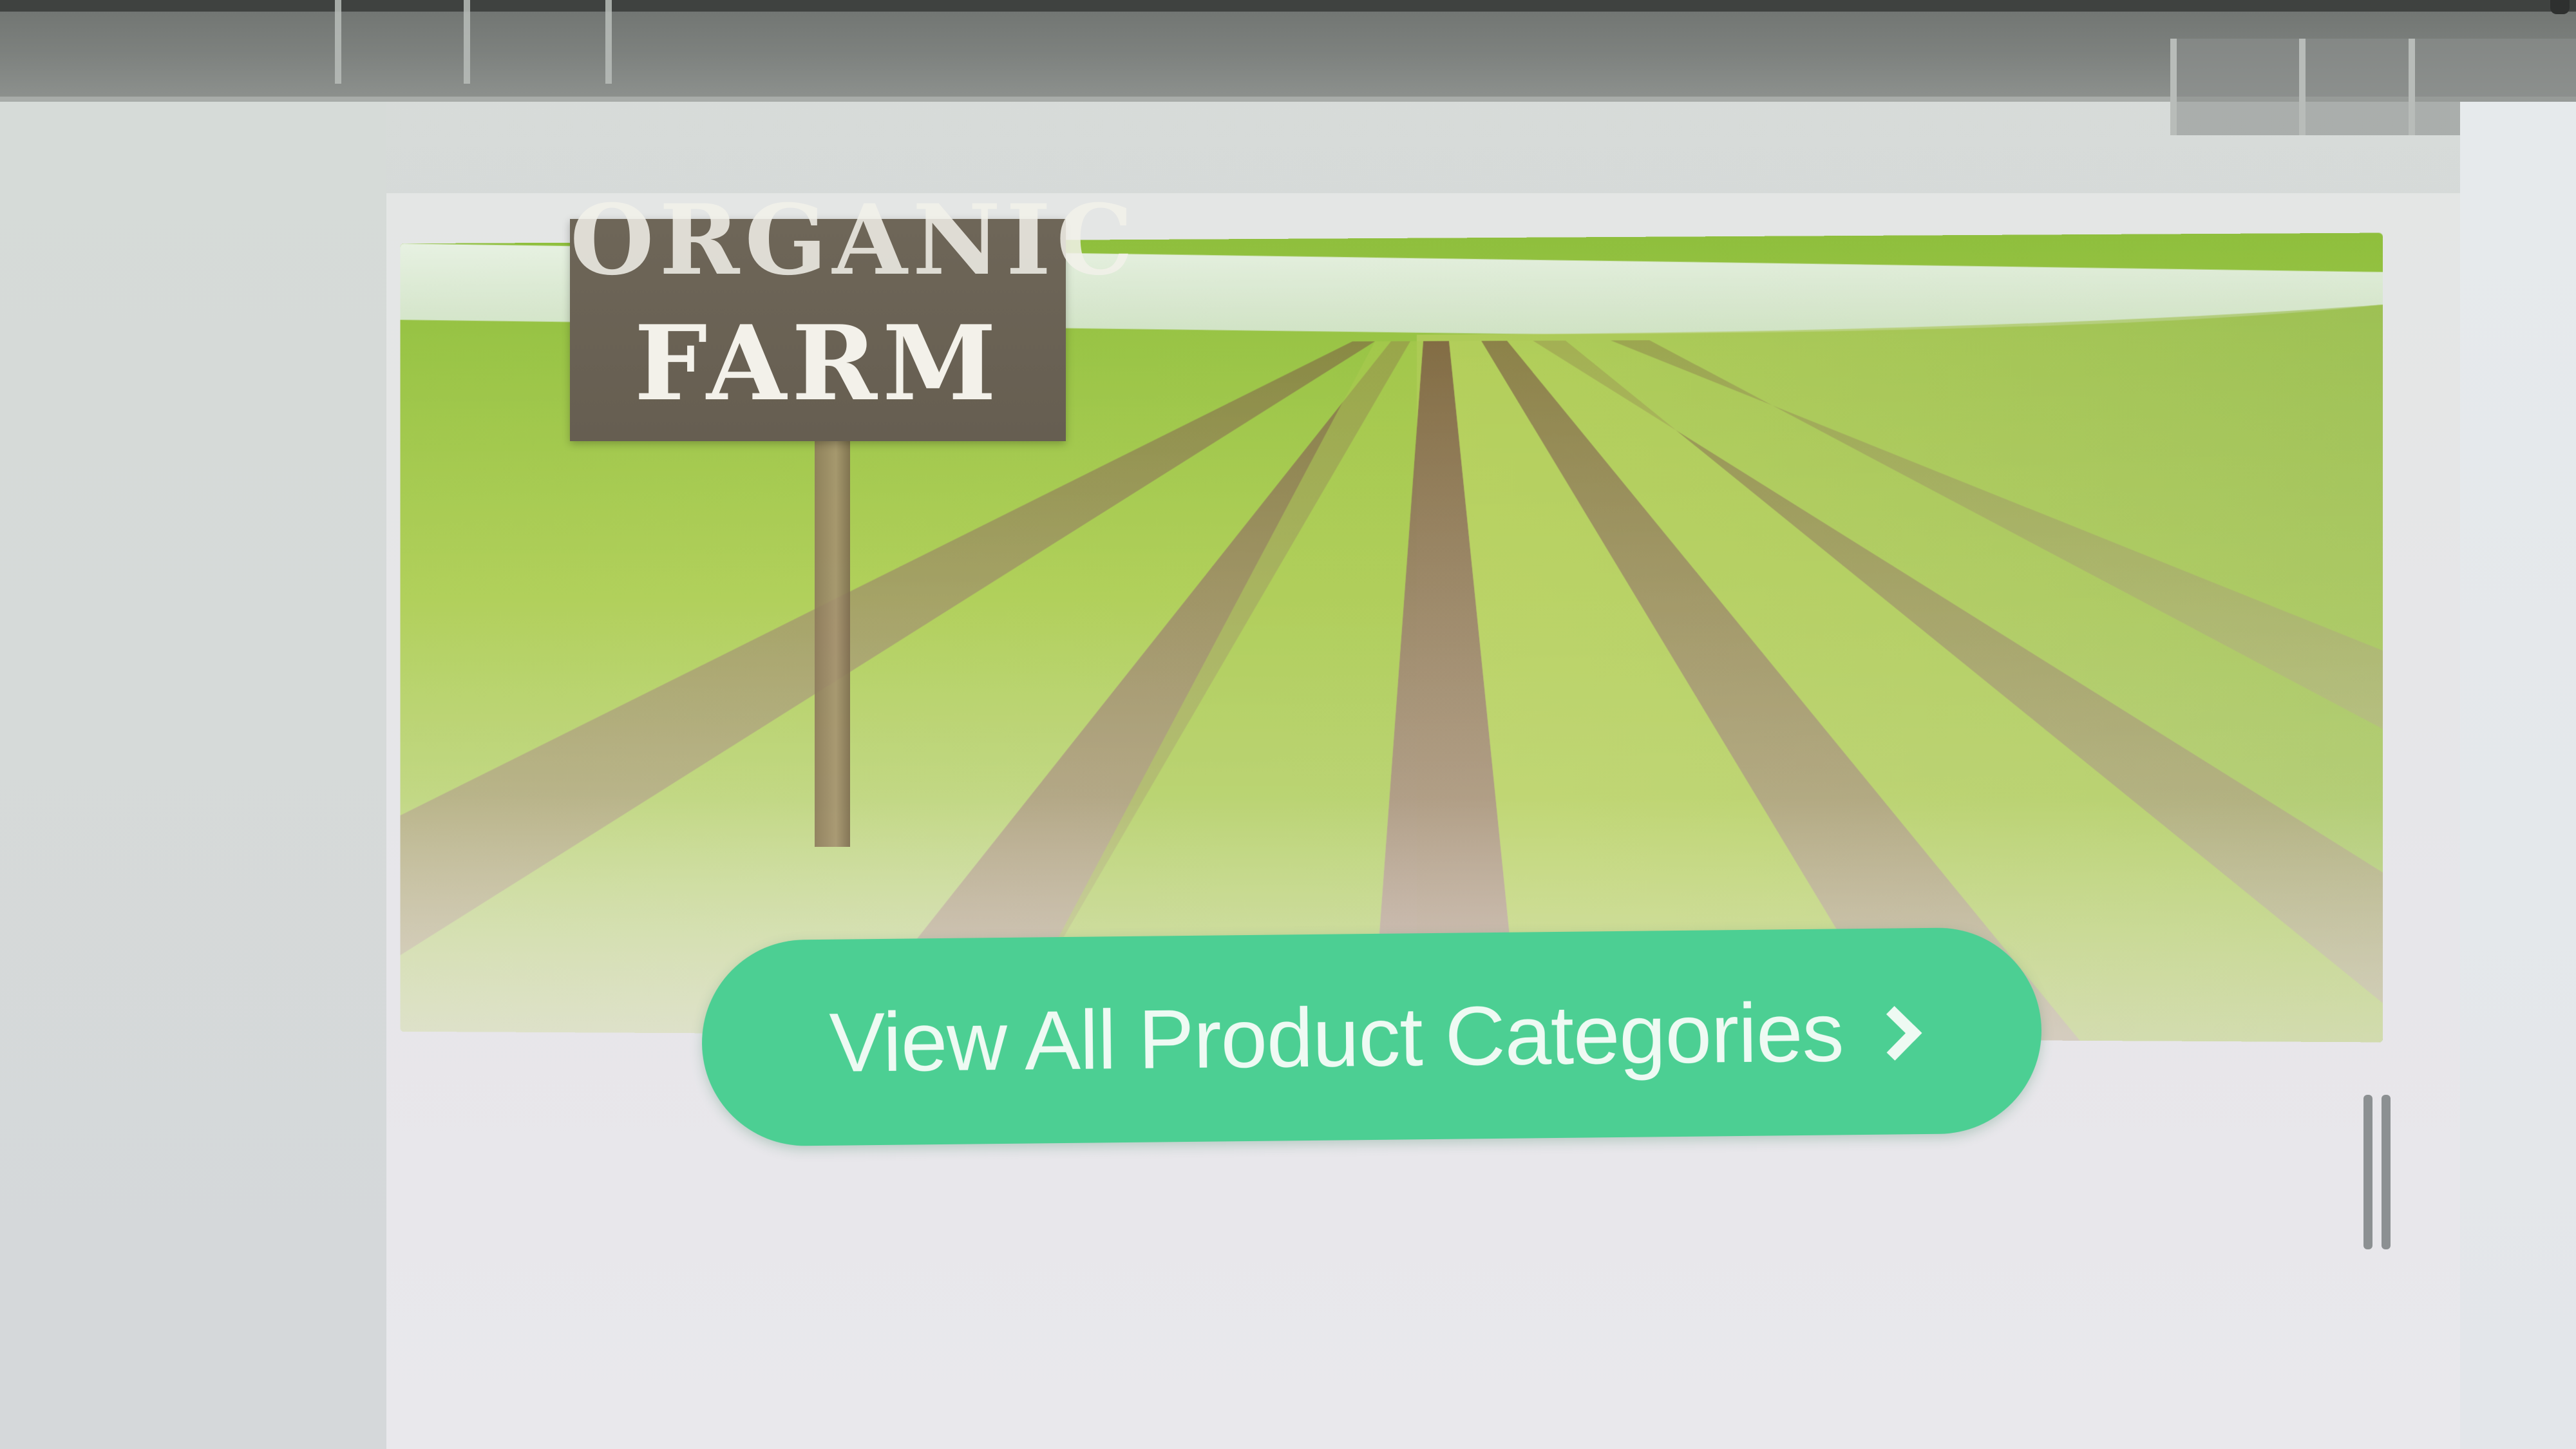 This screenshot has height=1449, width=2576. Describe the element at coordinates (2380, 1172) in the screenshot. I see `grip-lines-icon` at that location.